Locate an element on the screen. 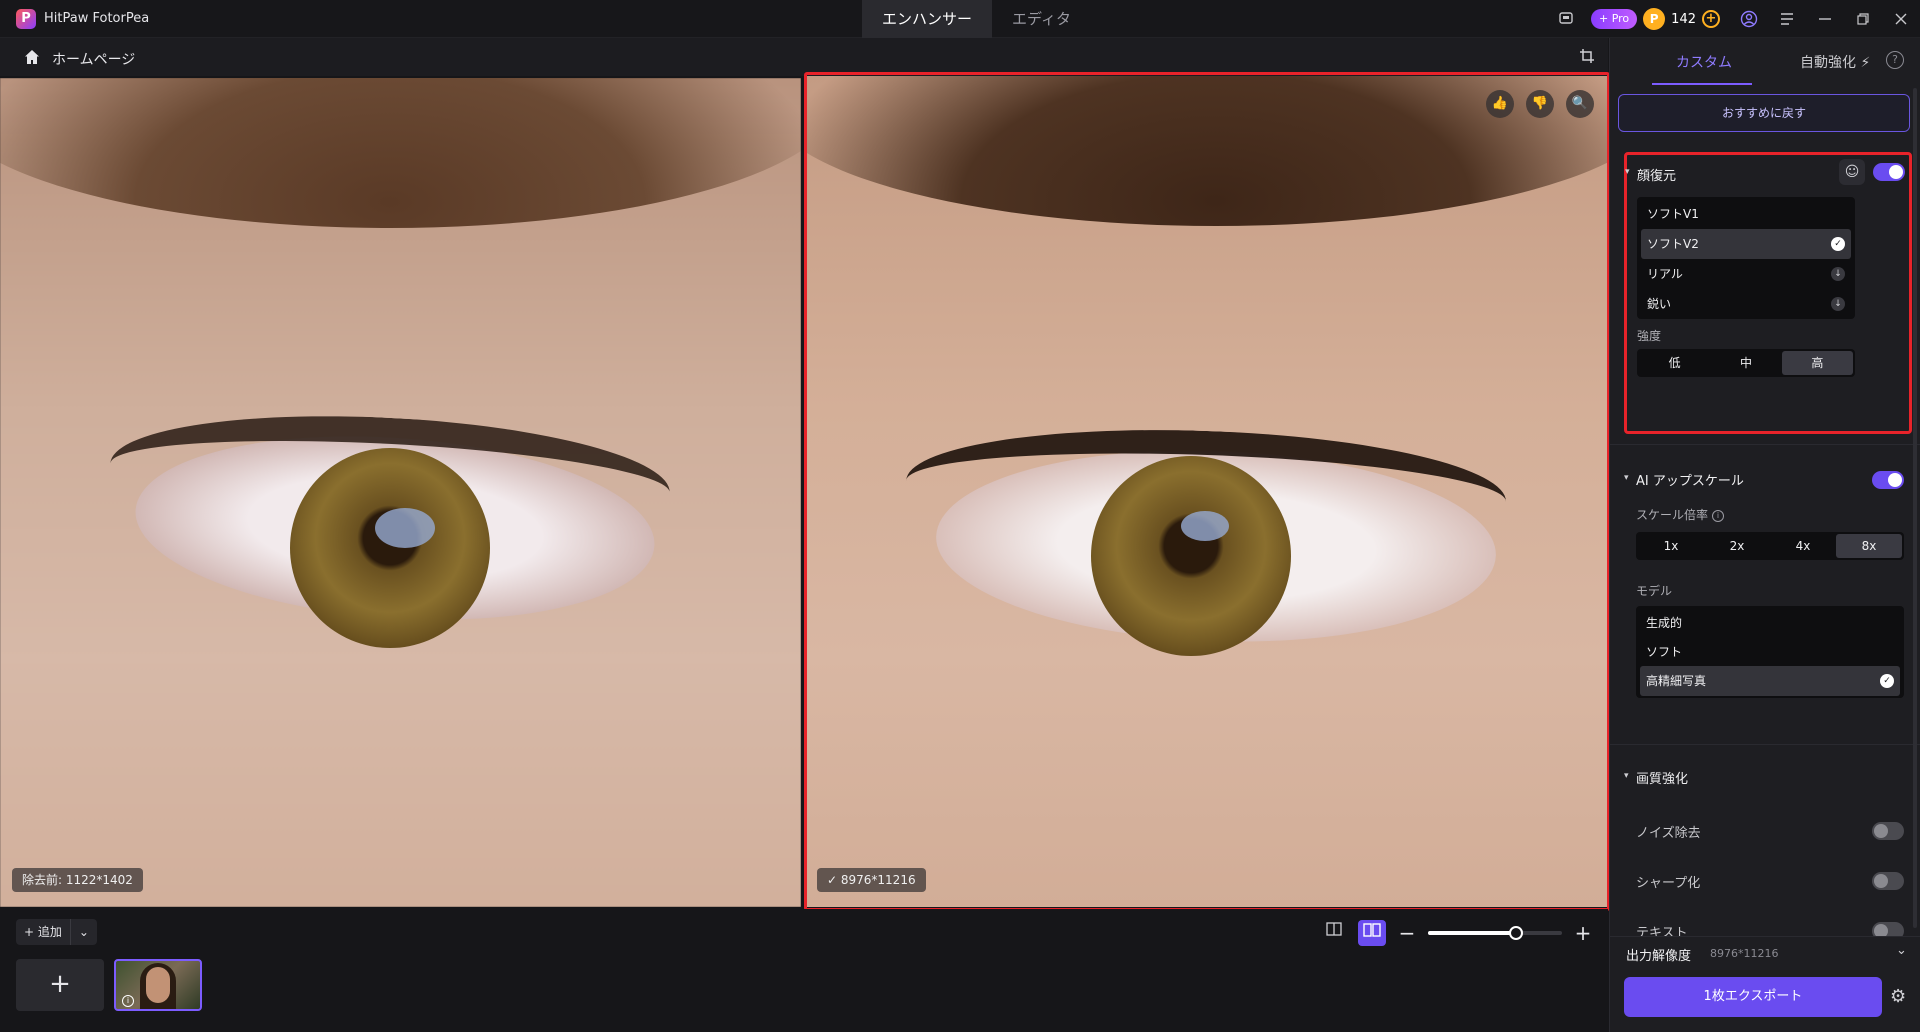  navigation-bar: ホームページ is located at coordinates (804, 57).